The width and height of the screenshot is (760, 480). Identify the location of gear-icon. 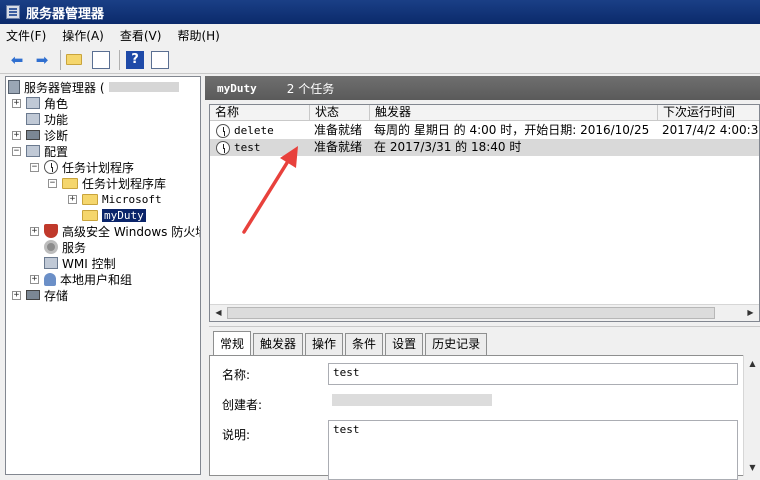
(51, 247).